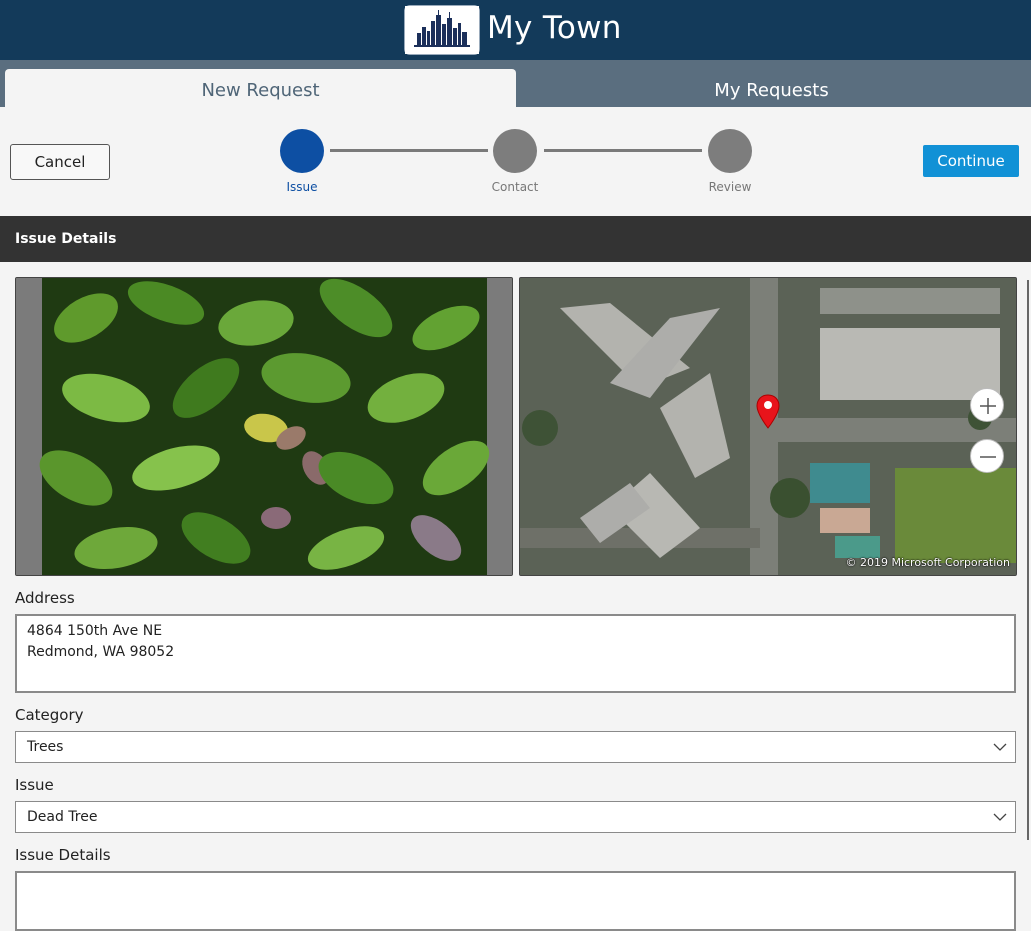 The height and width of the screenshot is (931, 1031). Describe the element at coordinates (63, 855) in the screenshot. I see `issue-details-label: Issue Details` at that location.